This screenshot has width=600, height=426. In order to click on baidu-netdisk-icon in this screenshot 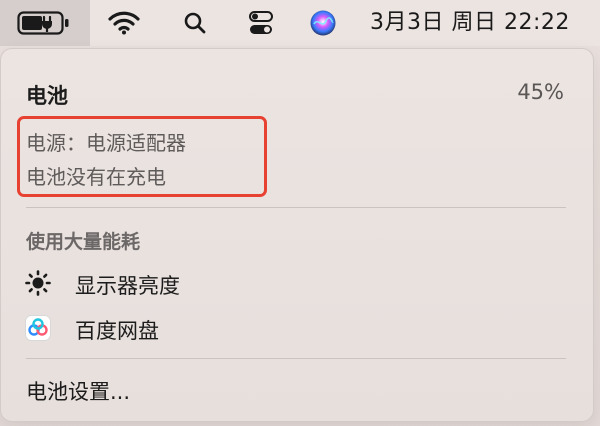, I will do `click(38, 328)`.